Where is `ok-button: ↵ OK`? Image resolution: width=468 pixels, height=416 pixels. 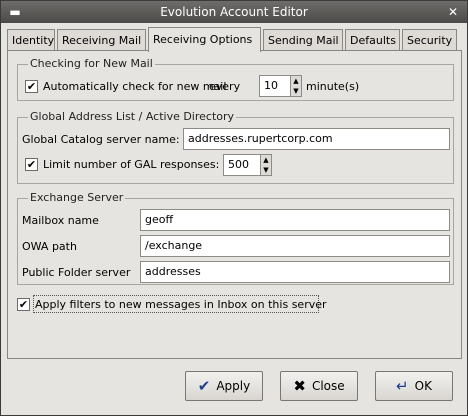 ok-button: ↵ OK is located at coordinates (414, 386).